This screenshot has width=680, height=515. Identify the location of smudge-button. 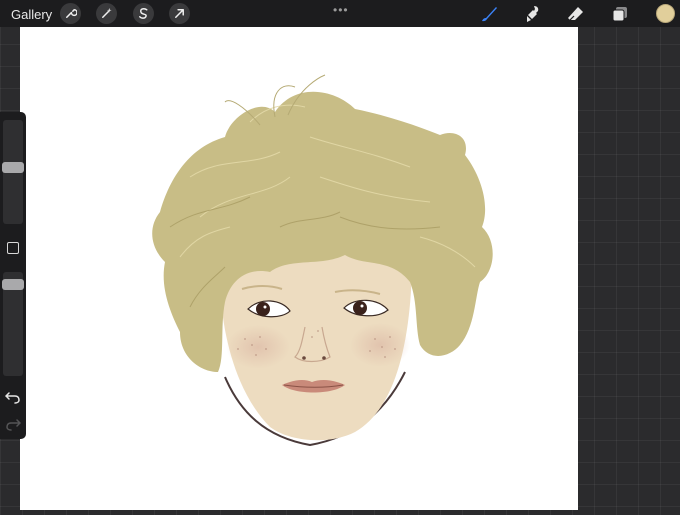
(533, 14).